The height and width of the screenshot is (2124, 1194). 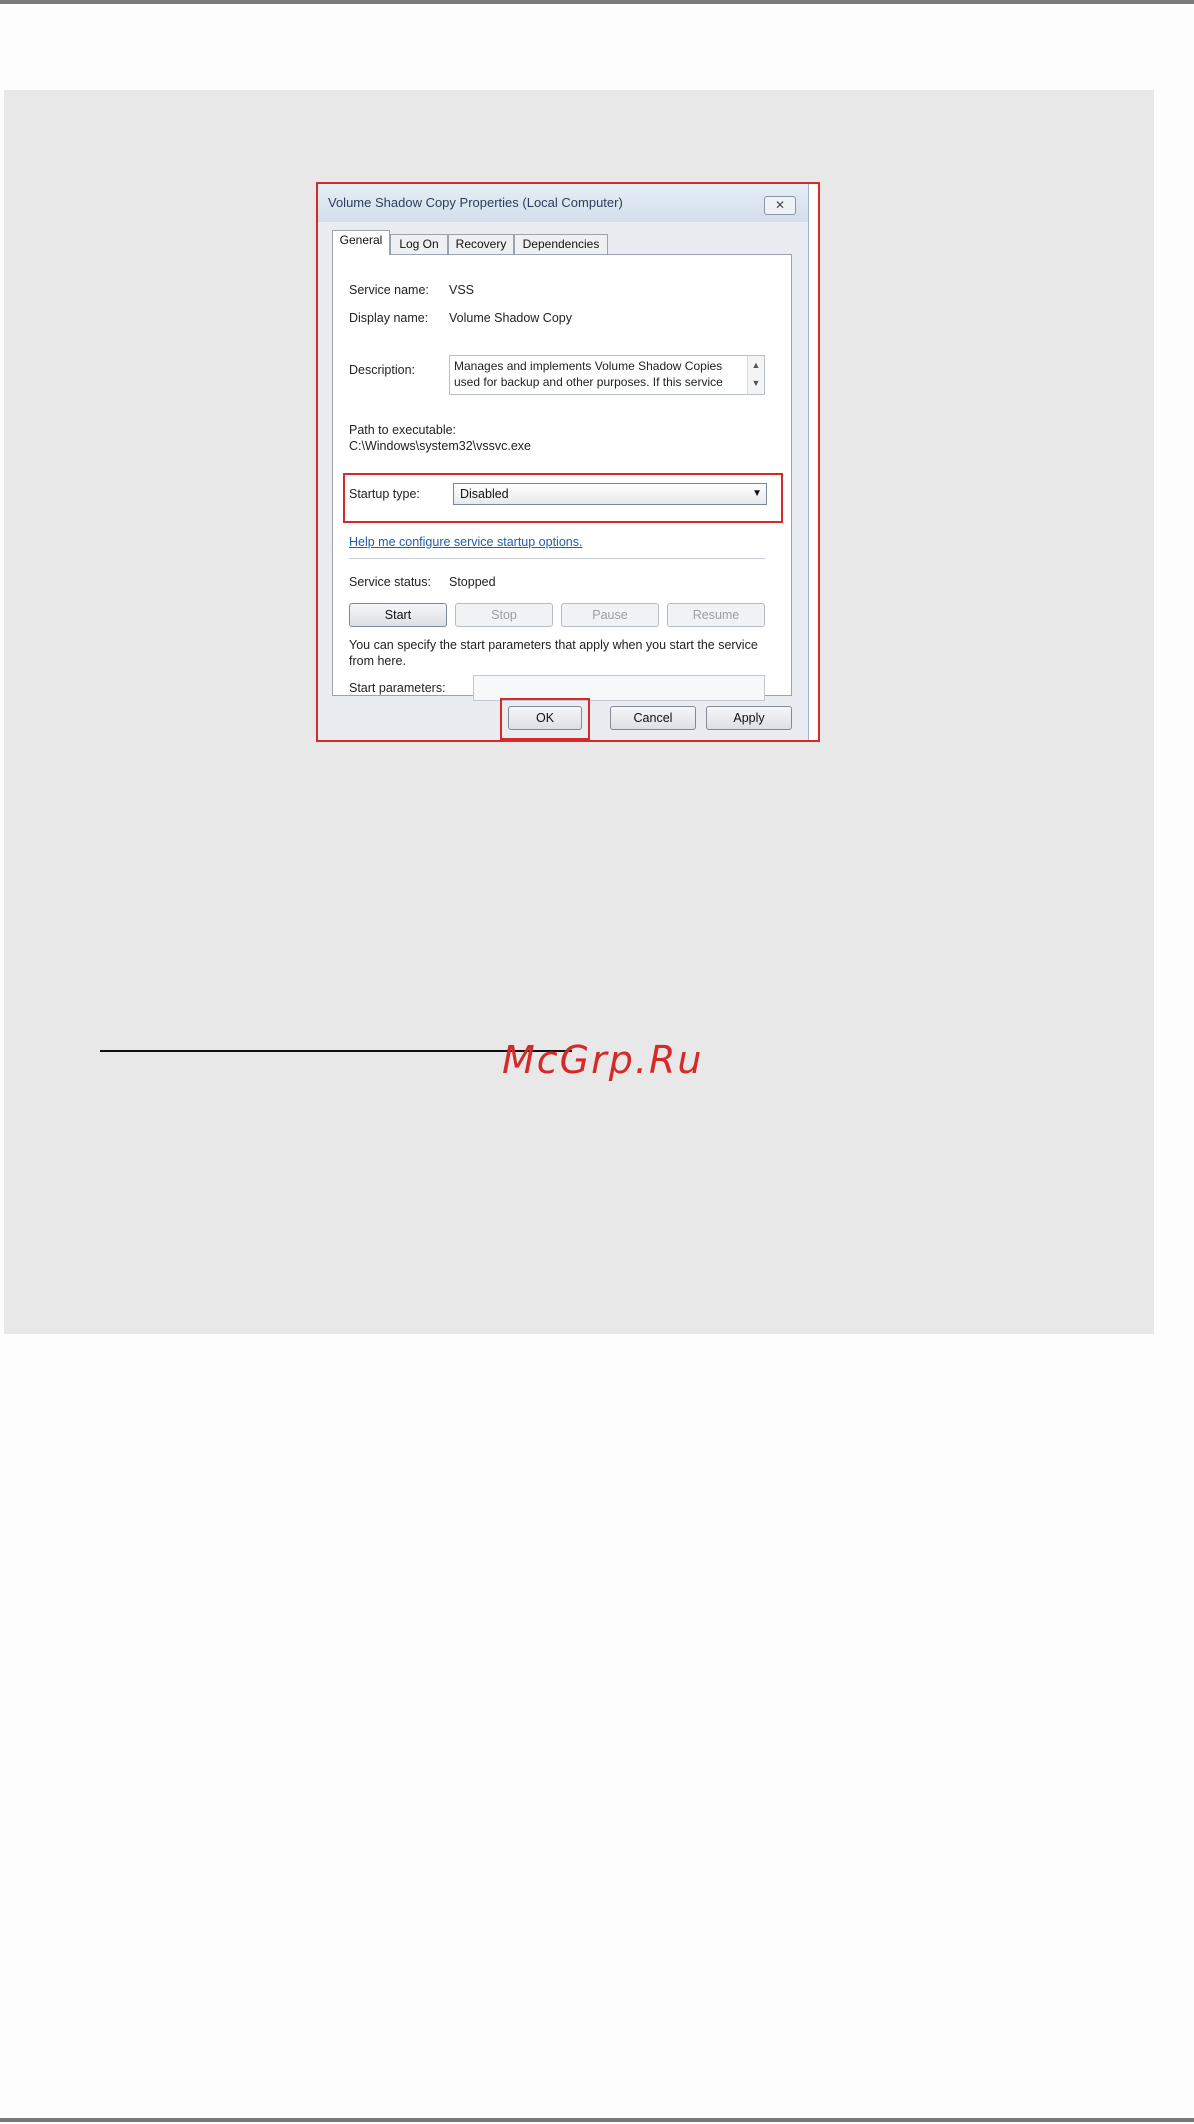 I want to click on close-icon: ✕, so click(x=780, y=205).